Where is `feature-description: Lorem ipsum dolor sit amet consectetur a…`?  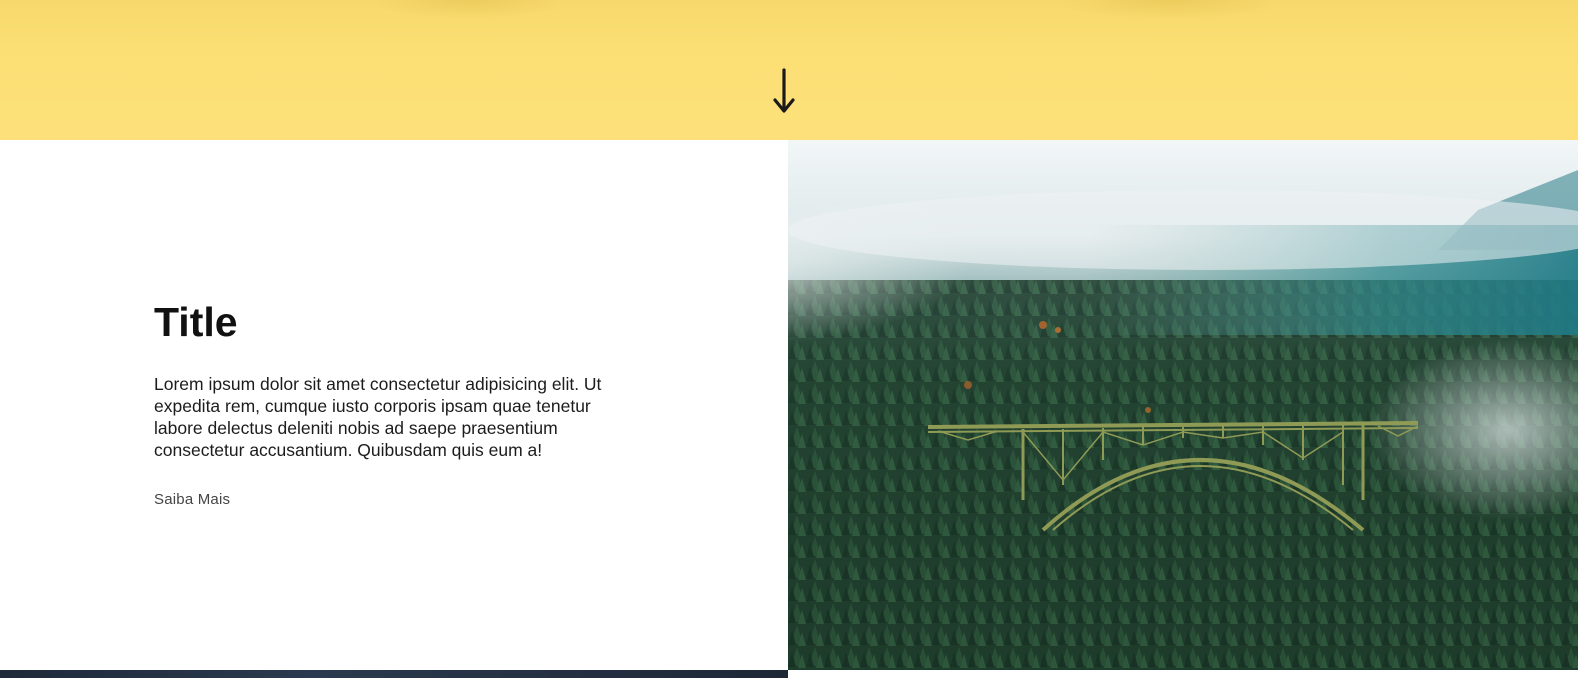 feature-description: Lorem ipsum dolor sit amet consectetur a… is located at coordinates (378, 417).